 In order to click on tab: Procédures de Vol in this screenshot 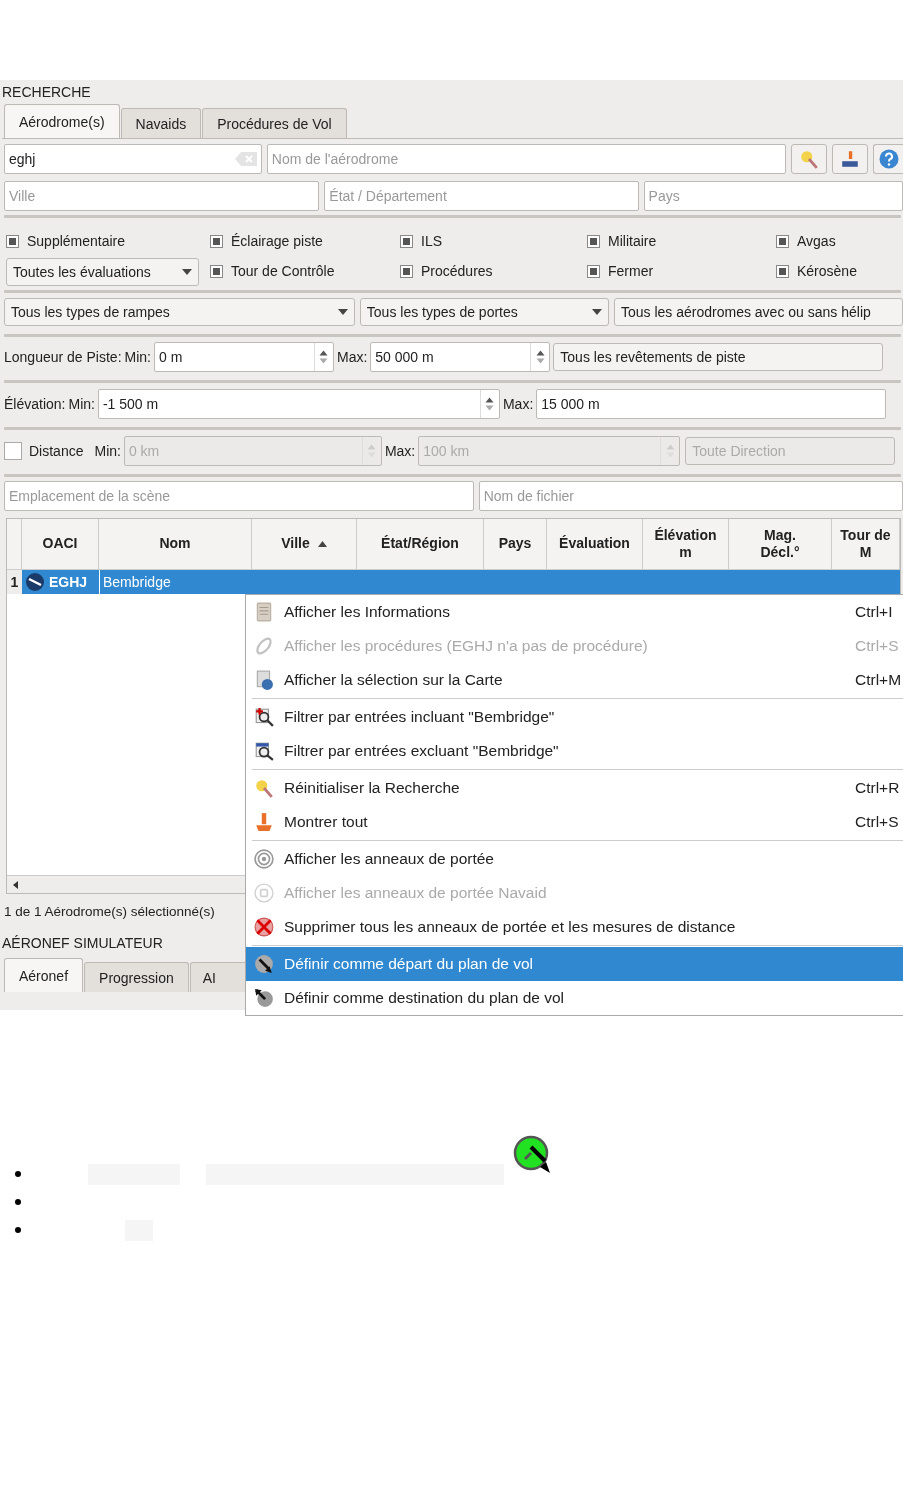, I will do `click(274, 123)`.